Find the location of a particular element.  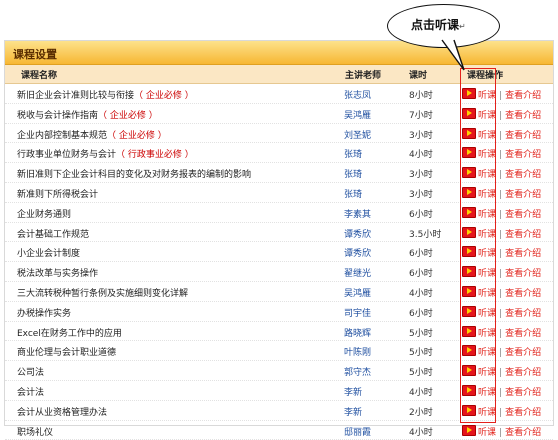

callout-pointer is located at coordinates (453, 55).